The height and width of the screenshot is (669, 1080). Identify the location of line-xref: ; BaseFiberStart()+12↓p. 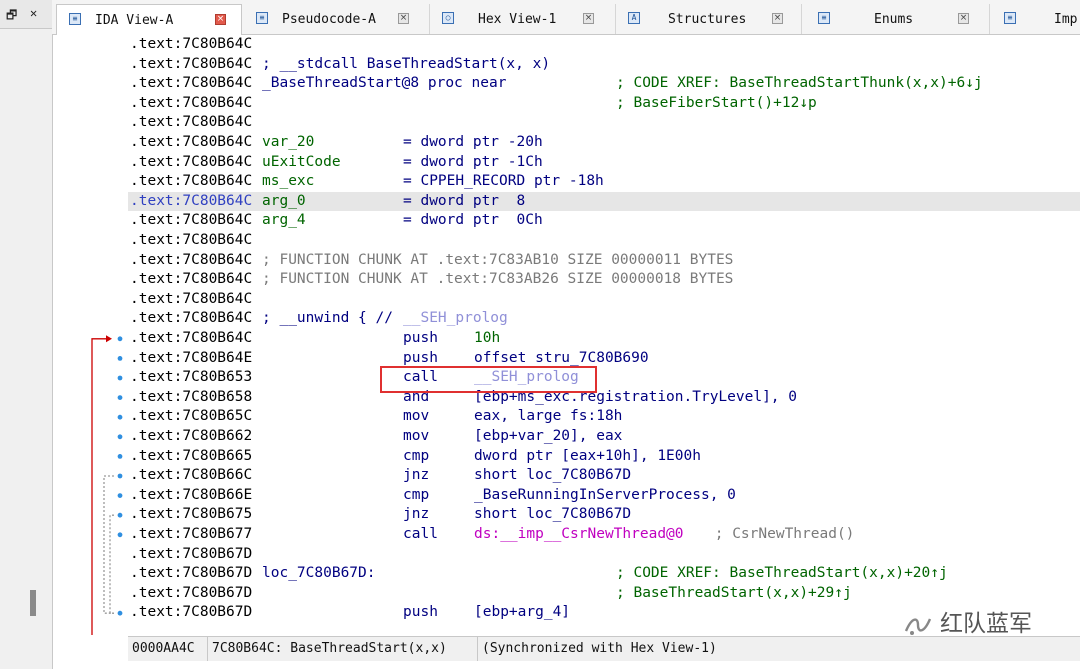
(716, 102).